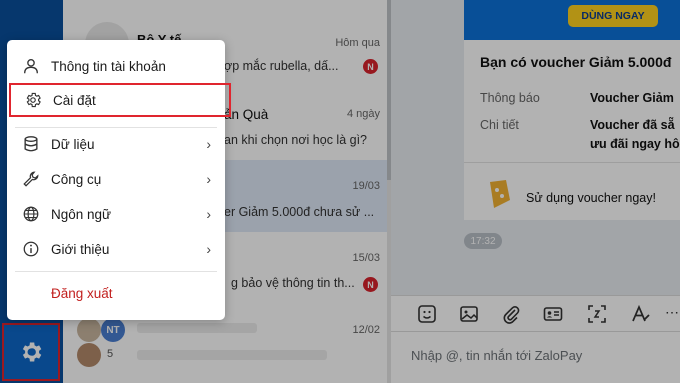 This screenshot has width=680, height=383. Describe the element at coordinates (82, 293) in the screenshot. I see `logout-button: Đăng xuất` at that location.